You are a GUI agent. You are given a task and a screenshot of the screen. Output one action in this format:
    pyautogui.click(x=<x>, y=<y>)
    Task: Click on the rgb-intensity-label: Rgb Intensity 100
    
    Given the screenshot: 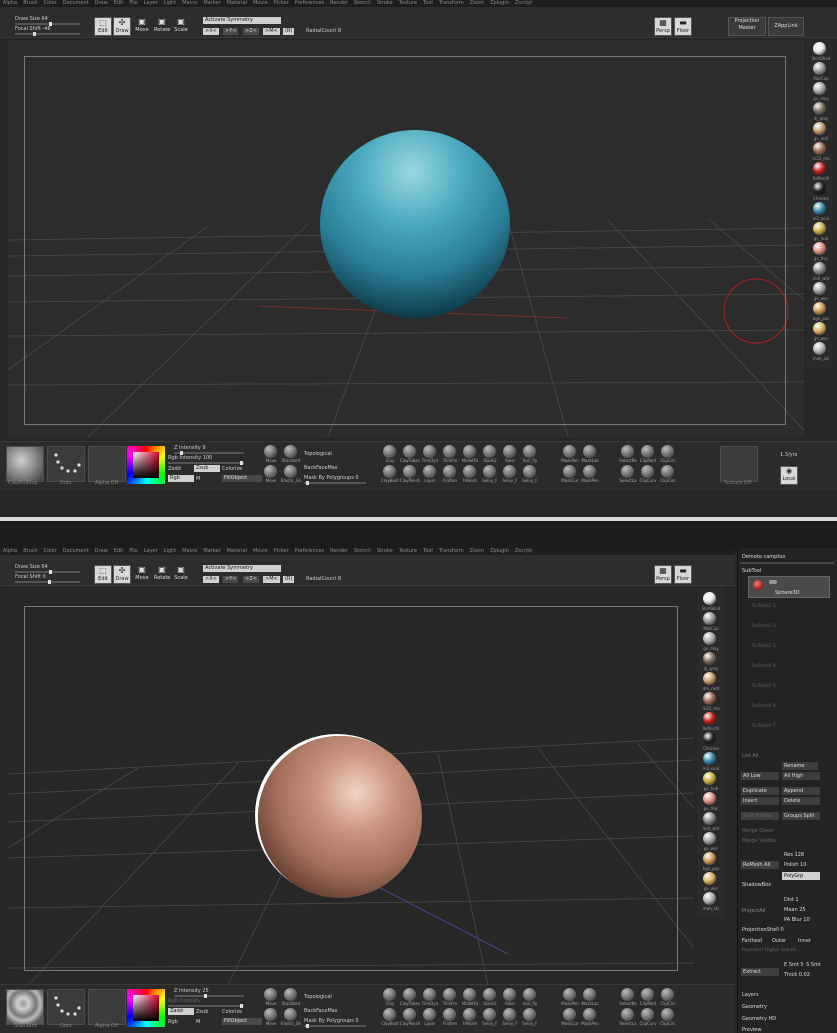 What is the action you would take?
    pyautogui.click(x=190, y=458)
    